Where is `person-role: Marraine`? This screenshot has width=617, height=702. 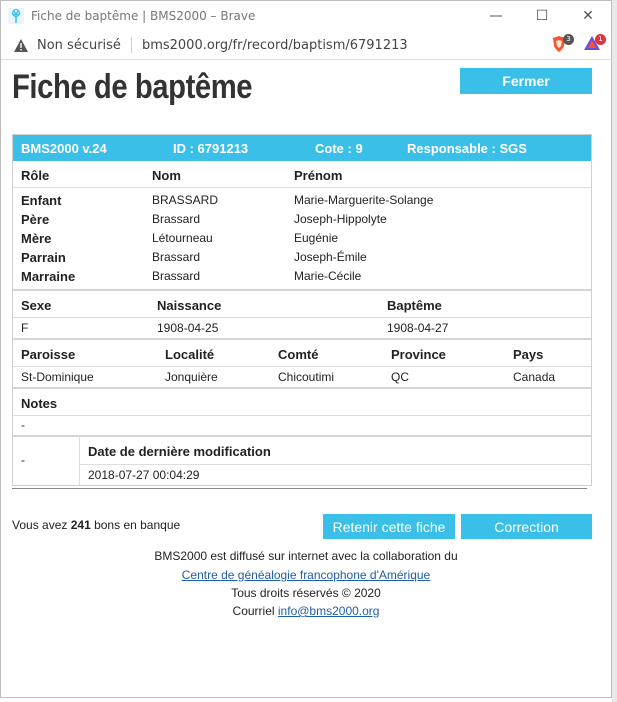 person-role: Marraine is located at coordinates (48, 276).